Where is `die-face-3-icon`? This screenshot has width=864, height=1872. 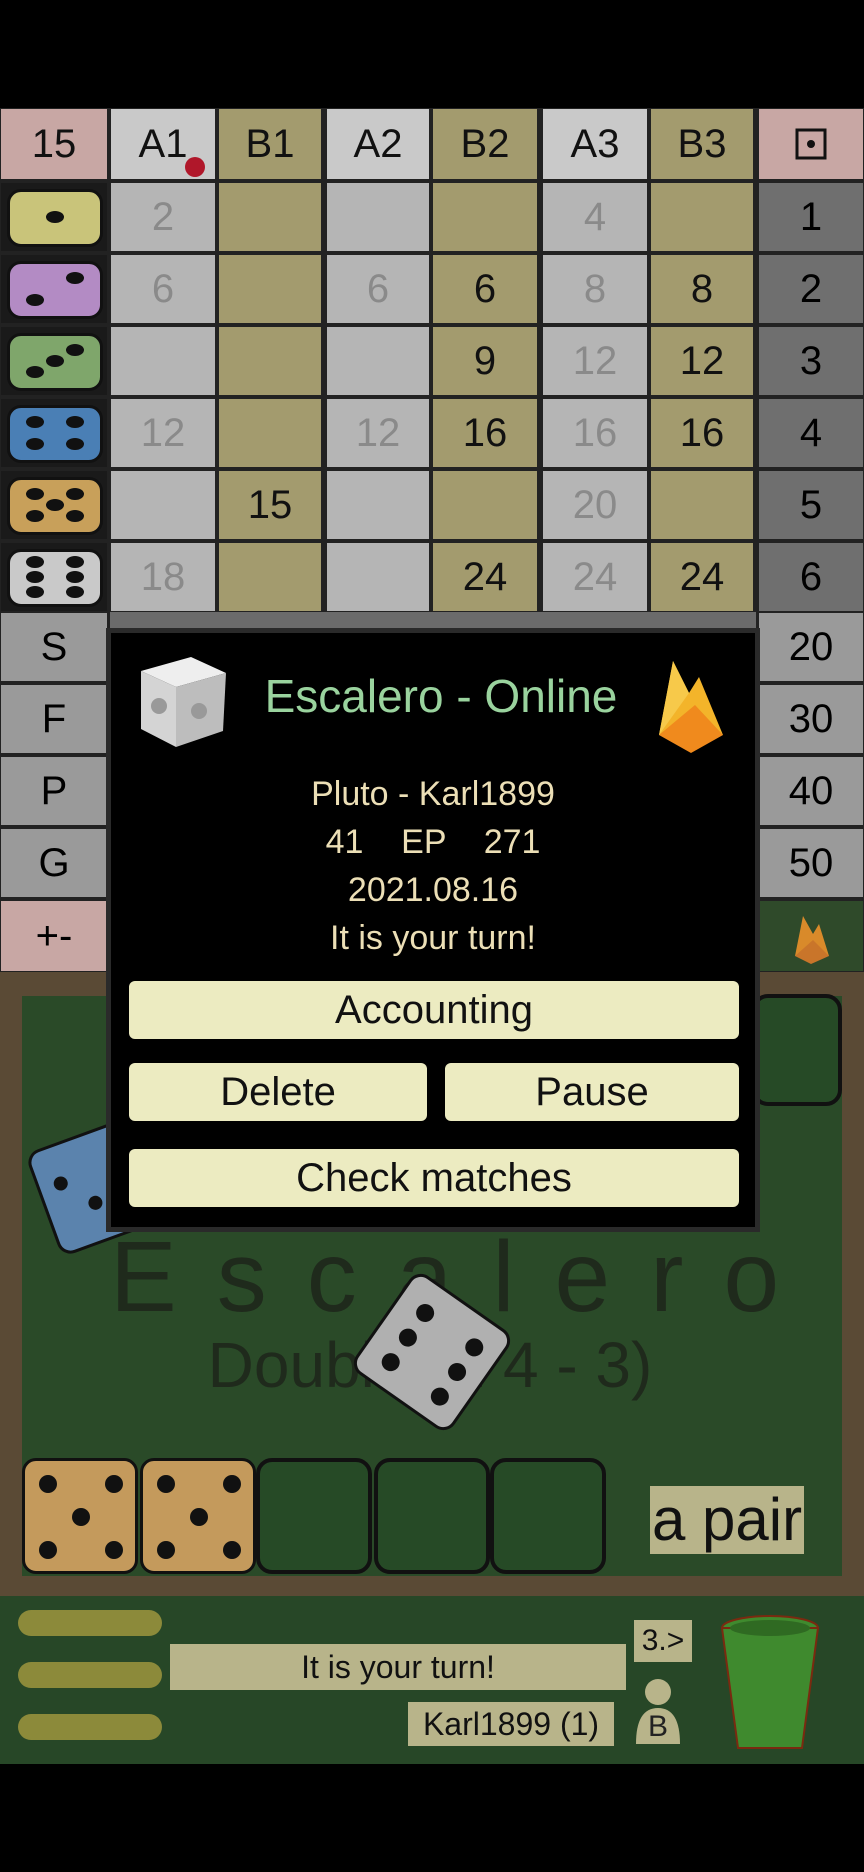
die-face-3-icon is located at coordinates (55, 362).